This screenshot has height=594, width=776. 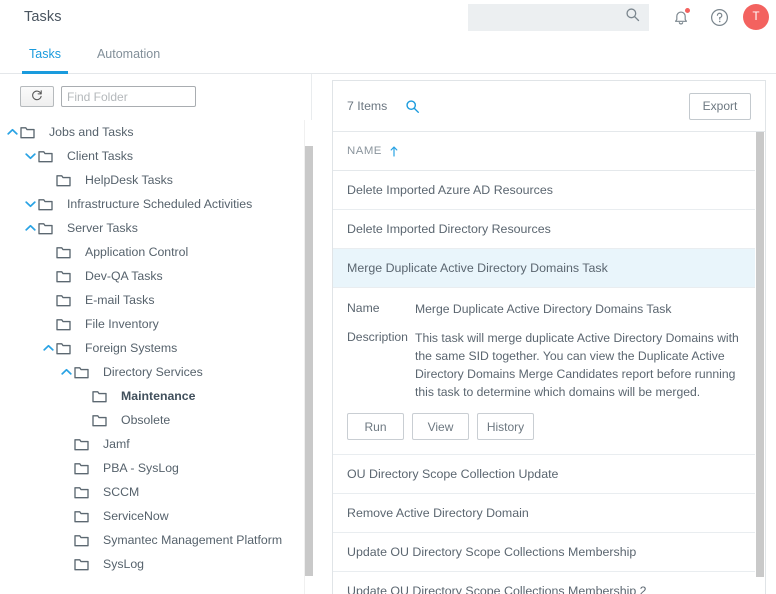 I want to click on tab-bar: Tasks Automation, so click(x=388, y=54).